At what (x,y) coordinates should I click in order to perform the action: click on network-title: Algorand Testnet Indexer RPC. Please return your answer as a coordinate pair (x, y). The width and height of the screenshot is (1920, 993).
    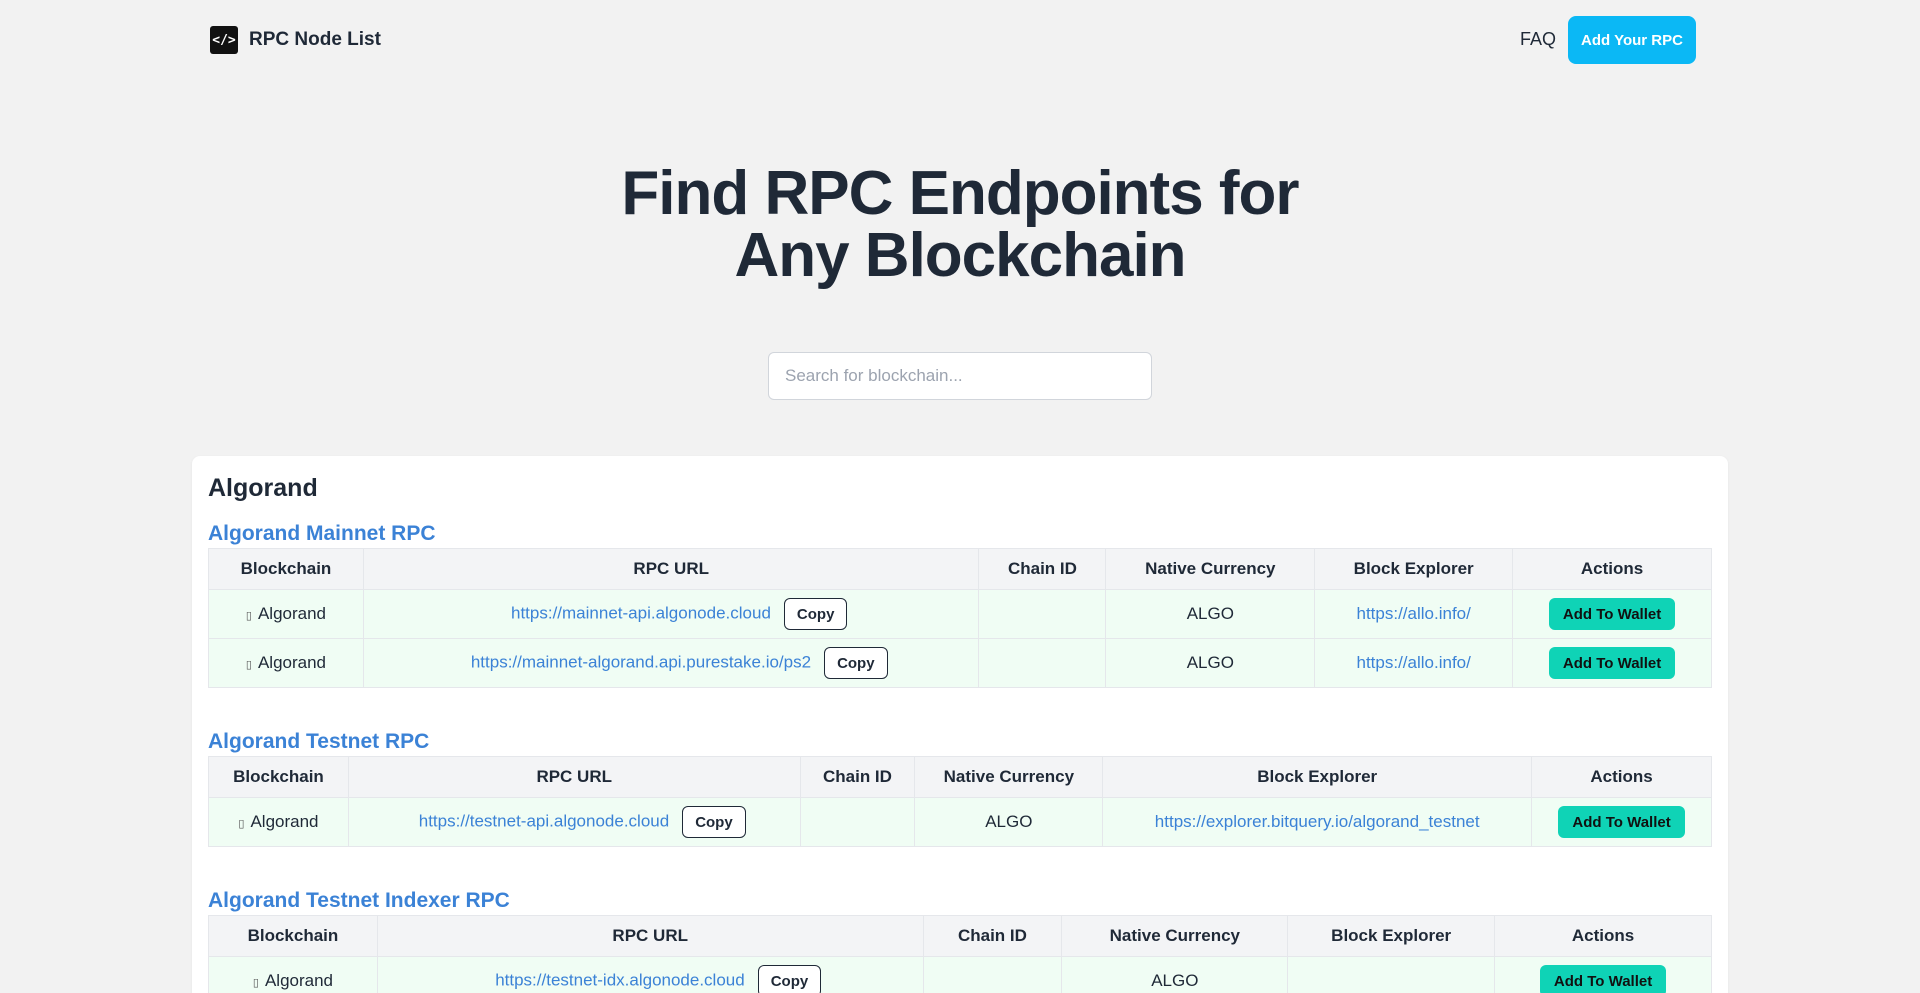
    Looking at the image, I should click on (359, 901).